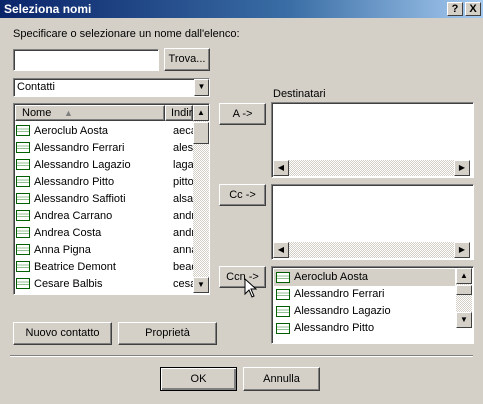 The width and height of the screenshot is (483, 404). I want to click on contact-name: Alessandro Lagazio, so click(82, 165).